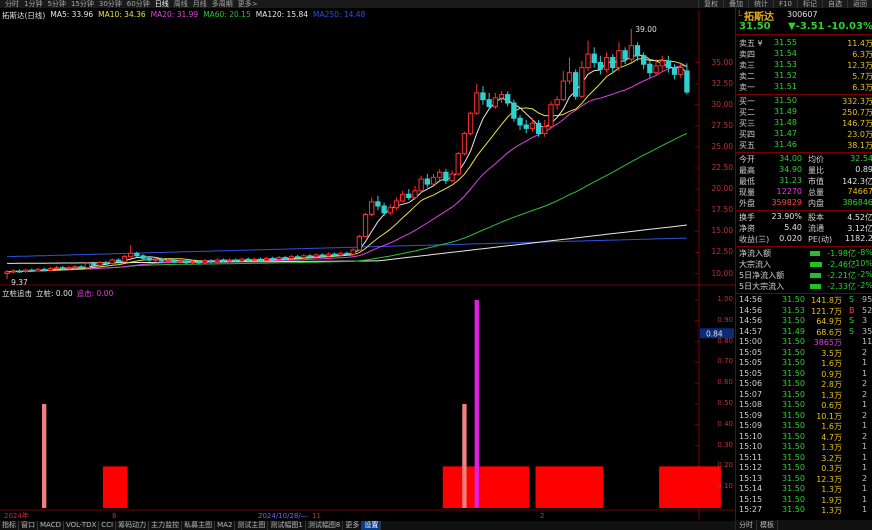  Describe the element at coordinates (110, 4) in the screenshot. I see `period-tab-4: 30分钟` at that location.